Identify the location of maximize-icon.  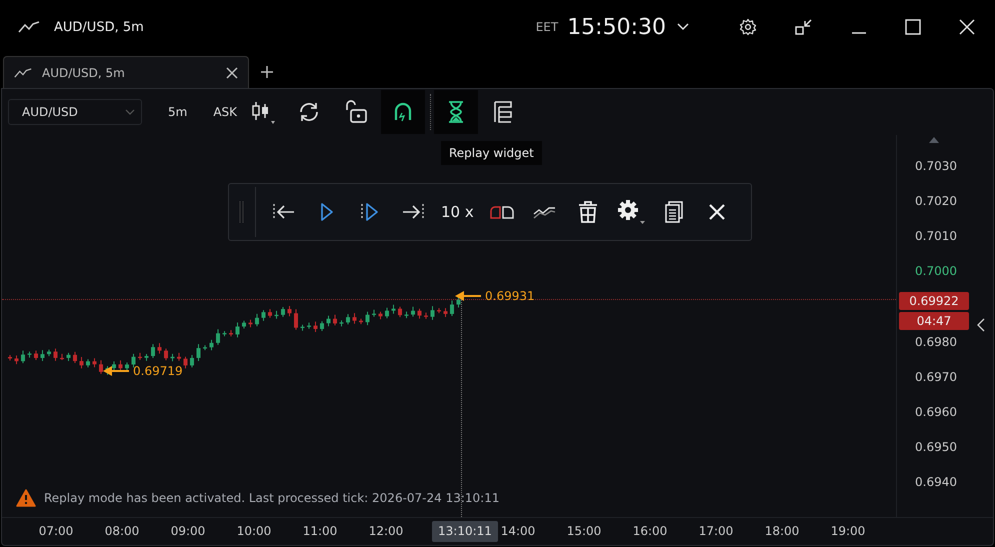
(913, 27).